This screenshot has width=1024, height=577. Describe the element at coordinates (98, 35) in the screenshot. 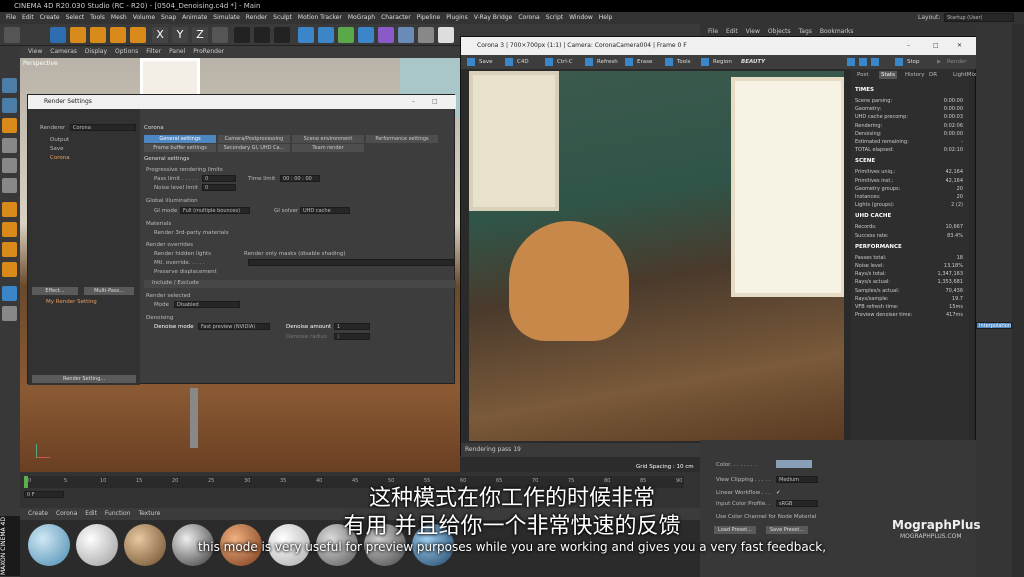

I see `scale-tool-icon` at that location.